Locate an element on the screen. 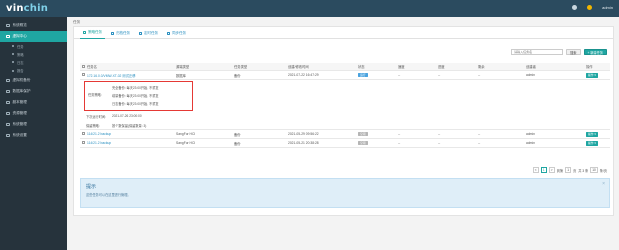  page-unit: 页 is located at coordinates (575, 170).